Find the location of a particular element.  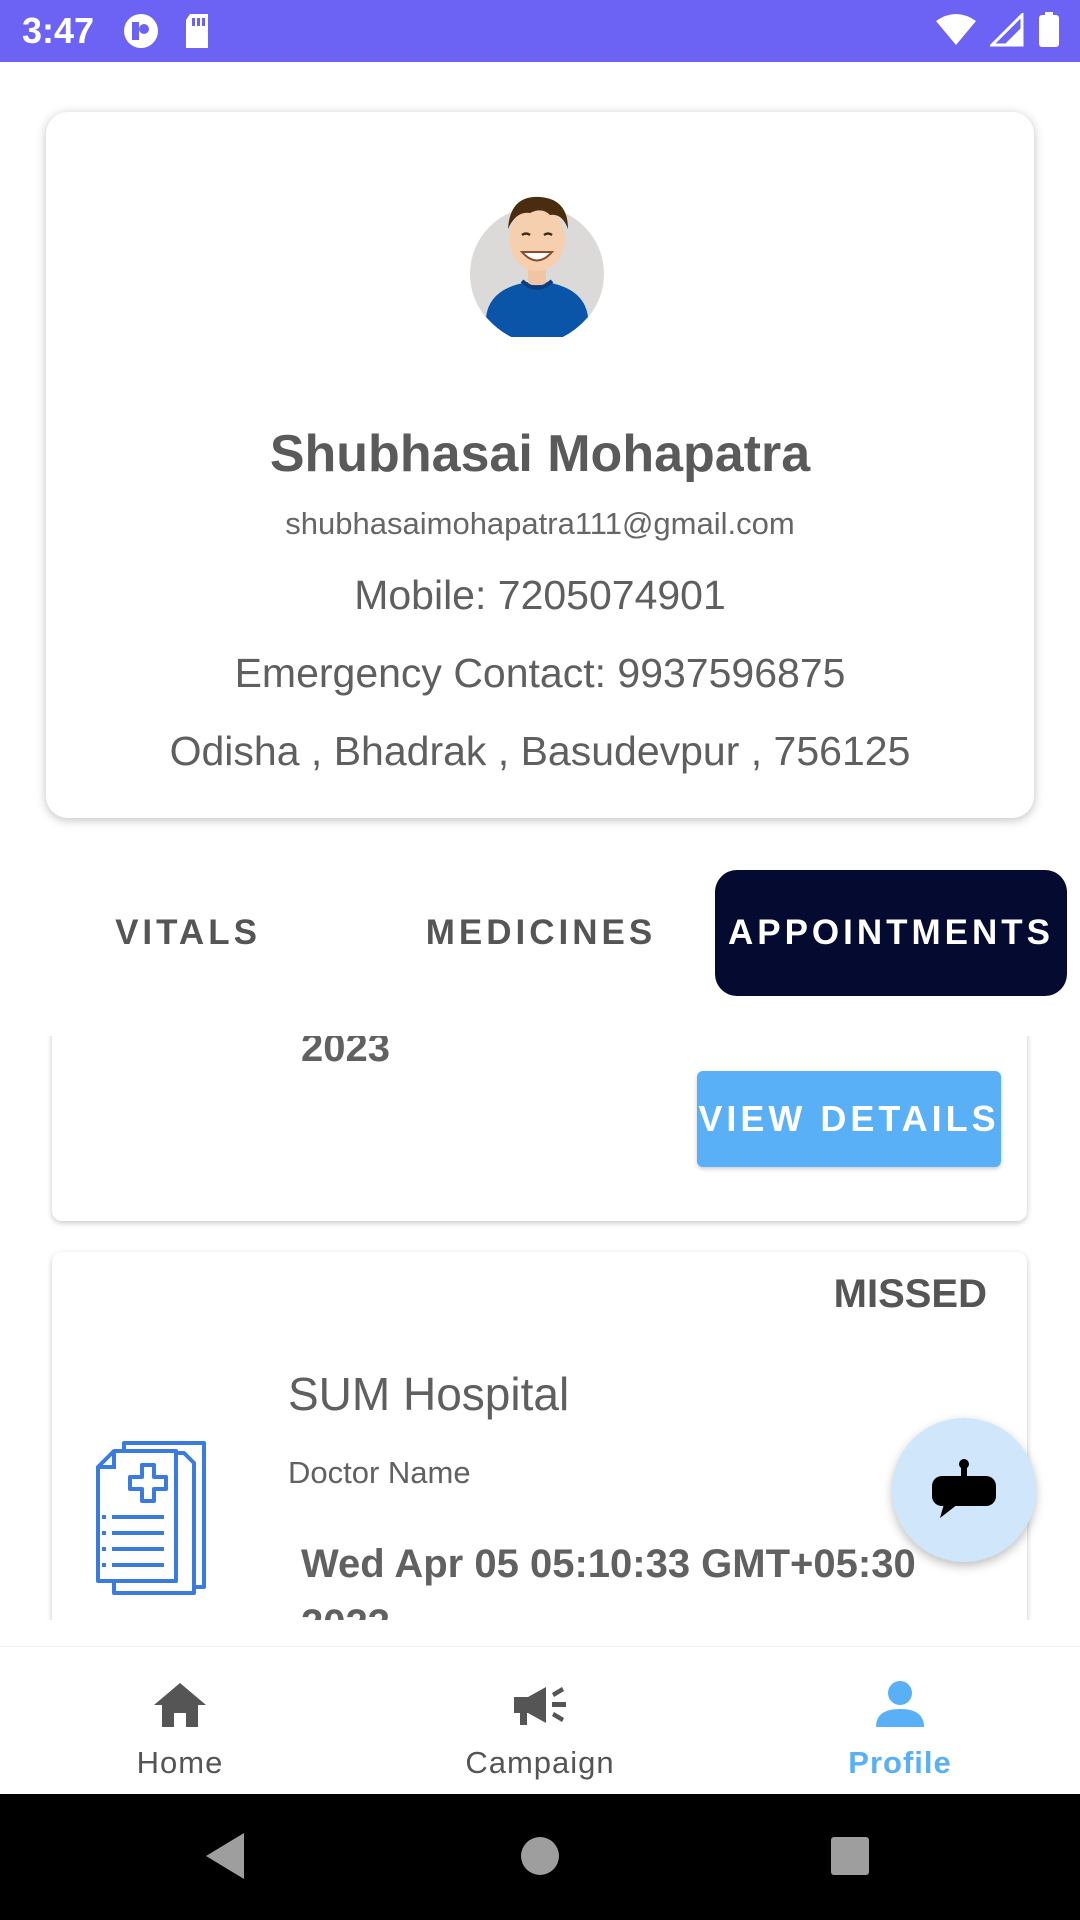

nav-profile: Profile is located at coordinates (900, 1721).